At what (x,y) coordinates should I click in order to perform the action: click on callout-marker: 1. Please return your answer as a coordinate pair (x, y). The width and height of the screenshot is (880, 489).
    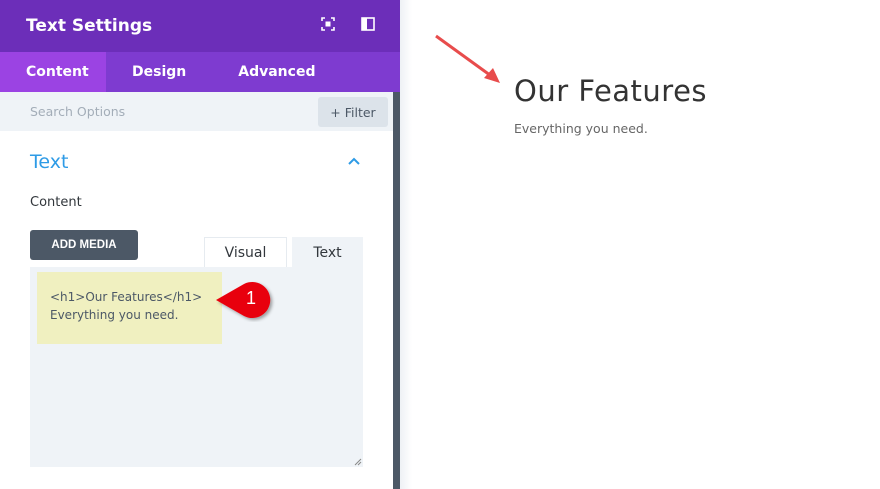
    Looking at the image, I should click on (247, 303).